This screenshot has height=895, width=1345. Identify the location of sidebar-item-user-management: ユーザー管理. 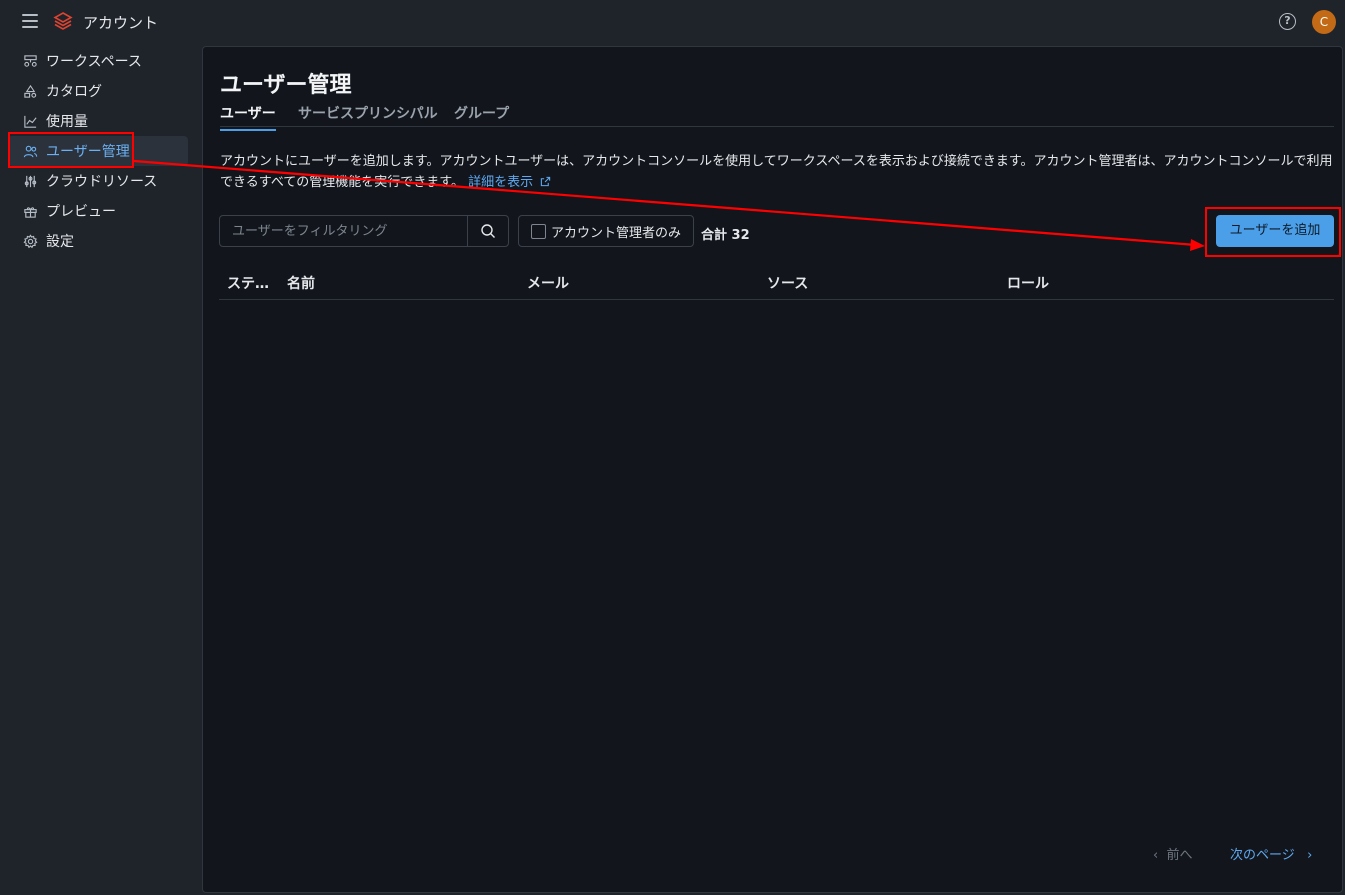
(98, 151).